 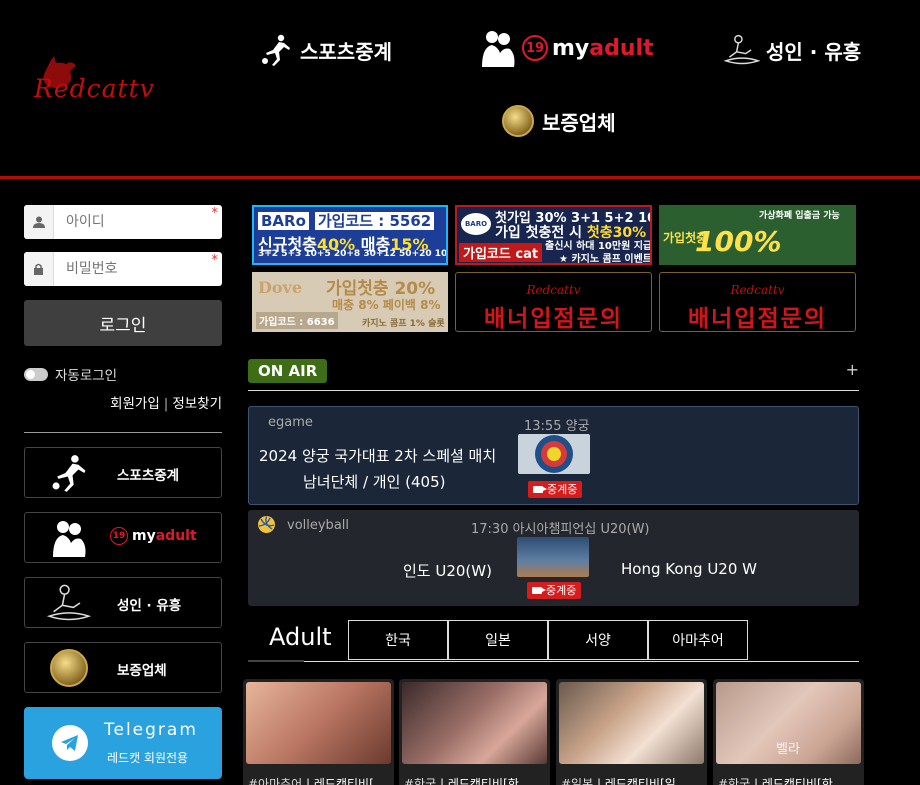 What do you see at coordinates (215, 260) in the screenshot?
I see `required-mark: *` at bounding box center [215, 260].